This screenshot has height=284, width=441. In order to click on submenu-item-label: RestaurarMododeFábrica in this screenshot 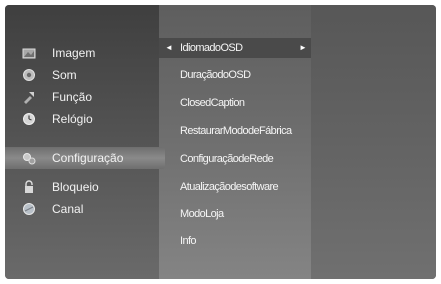, I will do `click(236, 131)`.